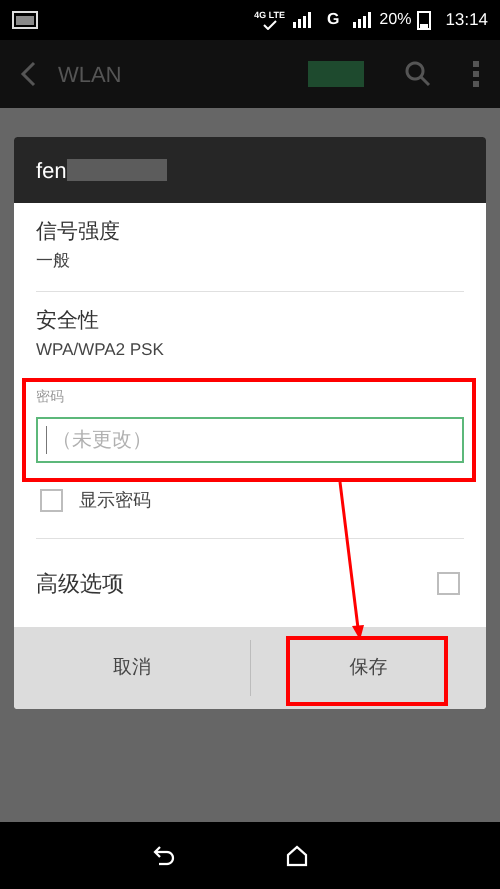 Image resolution: width=500 pixels, height=889 pixels. Describe the element at coordinates (50, 396) in the screenshot. I see `password-label: 密码` at that location.